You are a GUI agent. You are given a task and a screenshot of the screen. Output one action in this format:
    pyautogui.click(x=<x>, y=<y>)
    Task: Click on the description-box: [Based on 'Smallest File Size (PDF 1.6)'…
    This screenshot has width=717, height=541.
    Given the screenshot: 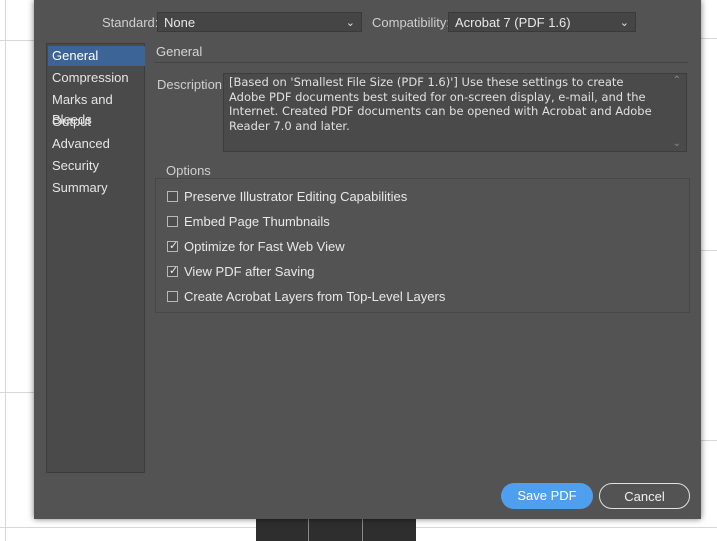 What is the action you would take?
    pyautogui.click(x=455, y=112)
    